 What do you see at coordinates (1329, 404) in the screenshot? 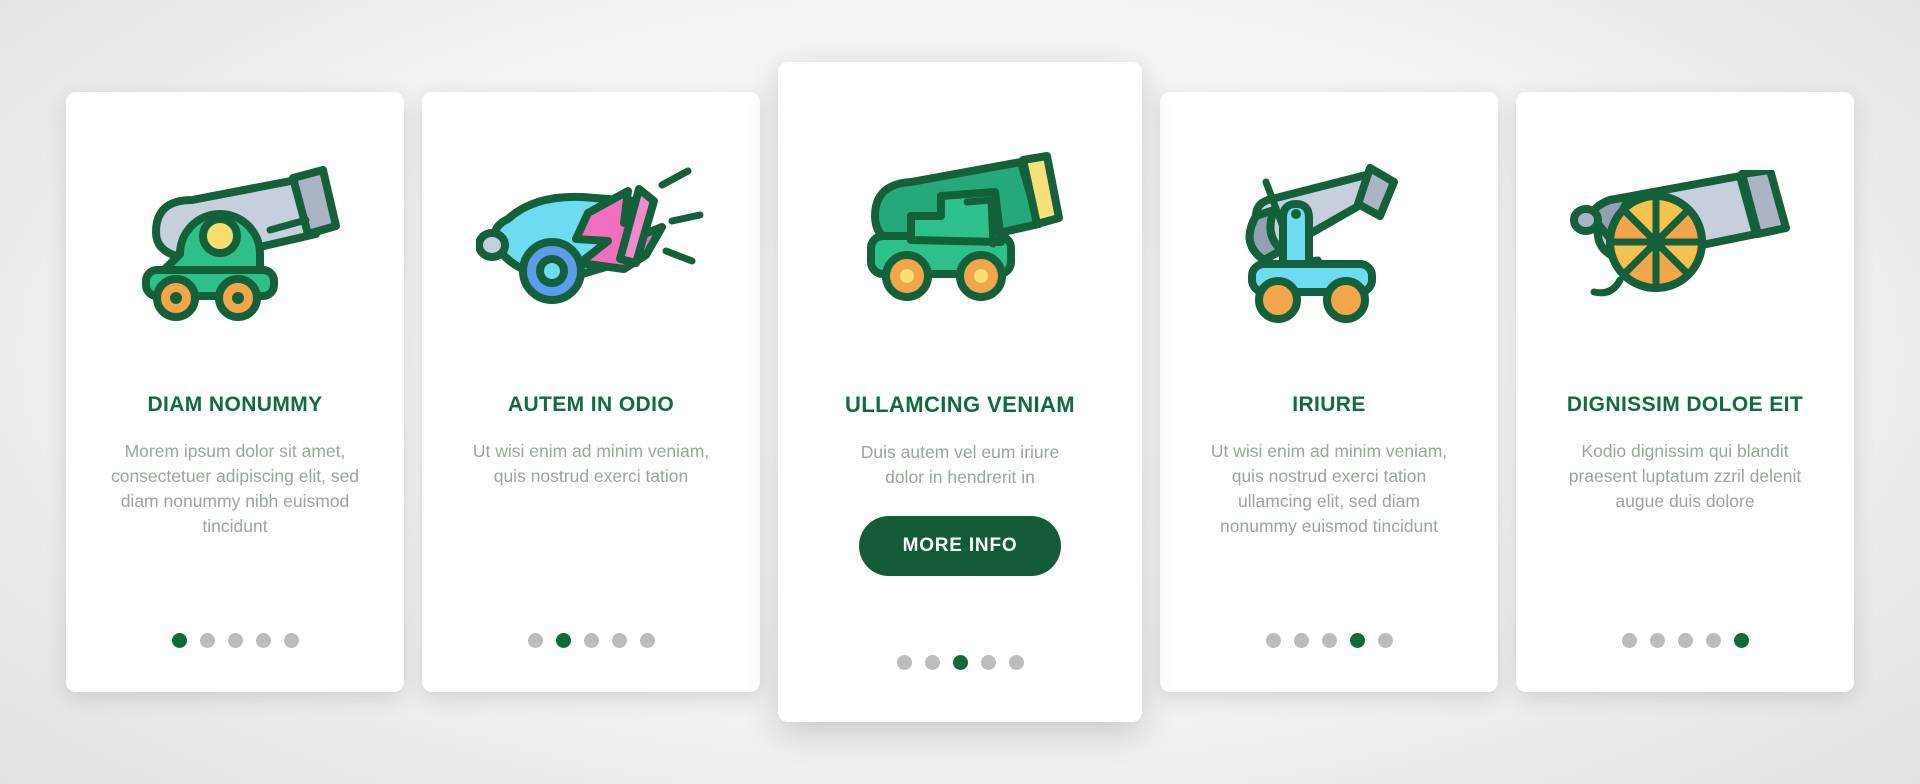
I see `card-title: IRIURE` at bounding box center [1329, 404].